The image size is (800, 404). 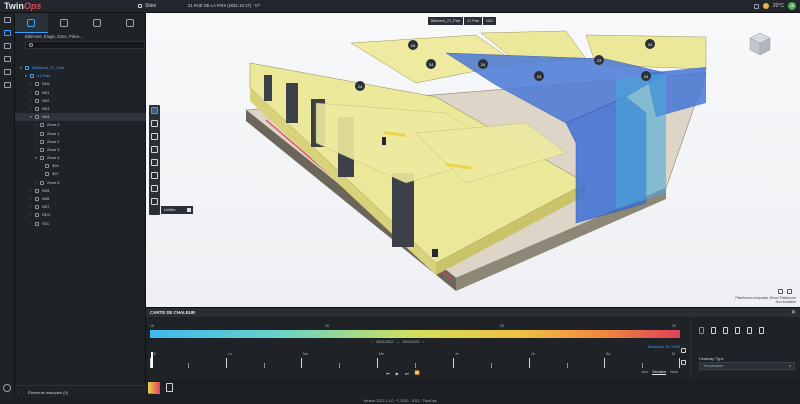 I want to click on timeline-hour-tick, so click(x=567, y=365).